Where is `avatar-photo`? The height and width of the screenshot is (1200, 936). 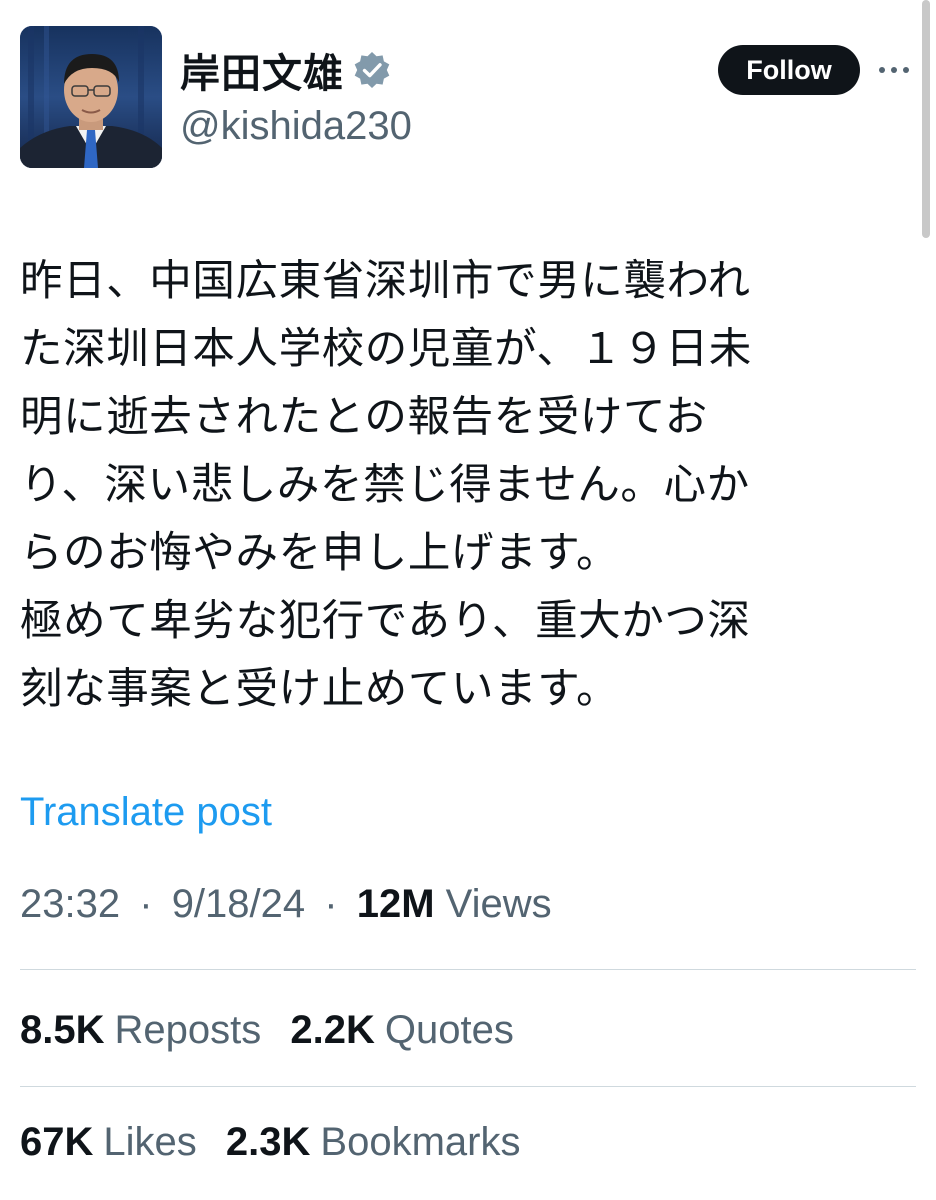 avatar-photo is located at coordinates (91, 97).